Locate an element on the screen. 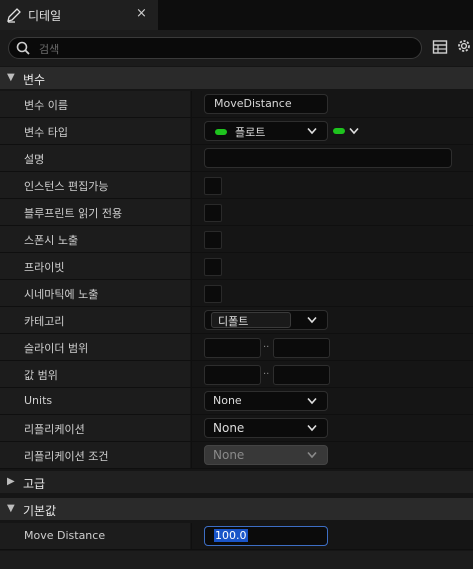  replication-condition-dropdown: None is located at coordinates (266, 455).